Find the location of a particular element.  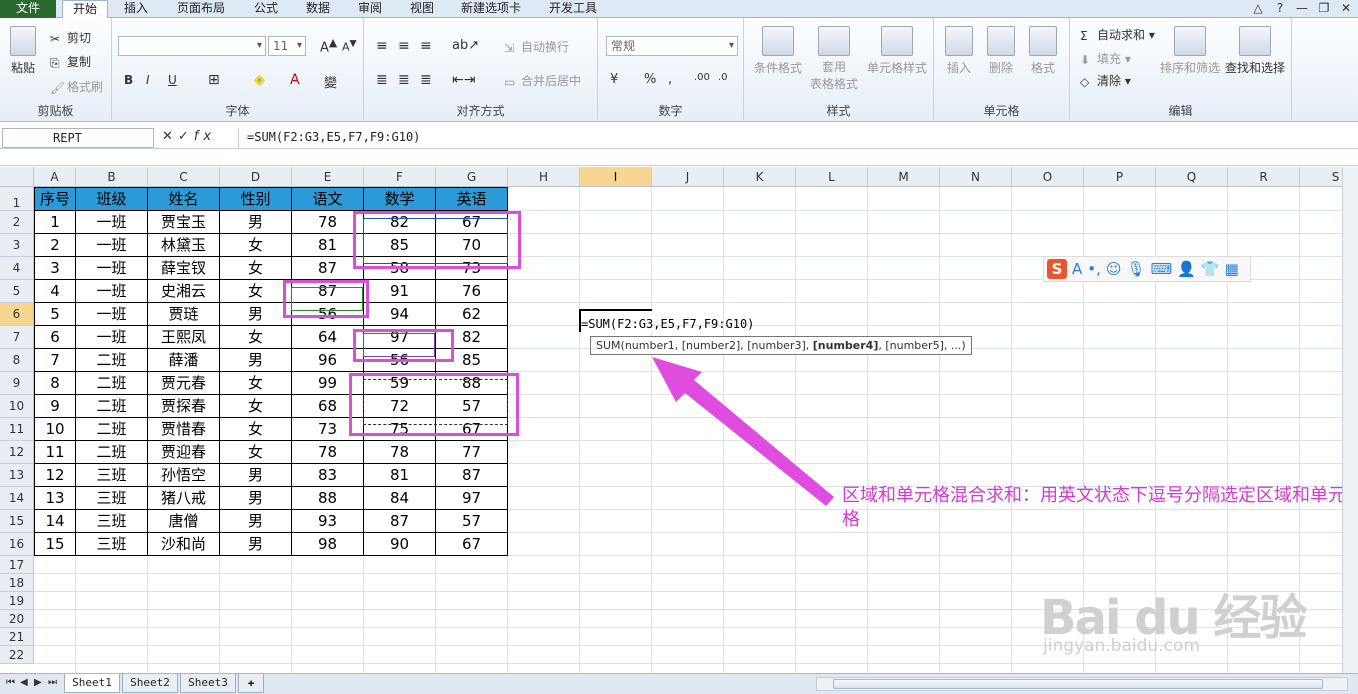

font-icon: A is located at coordinates (1077, 269).